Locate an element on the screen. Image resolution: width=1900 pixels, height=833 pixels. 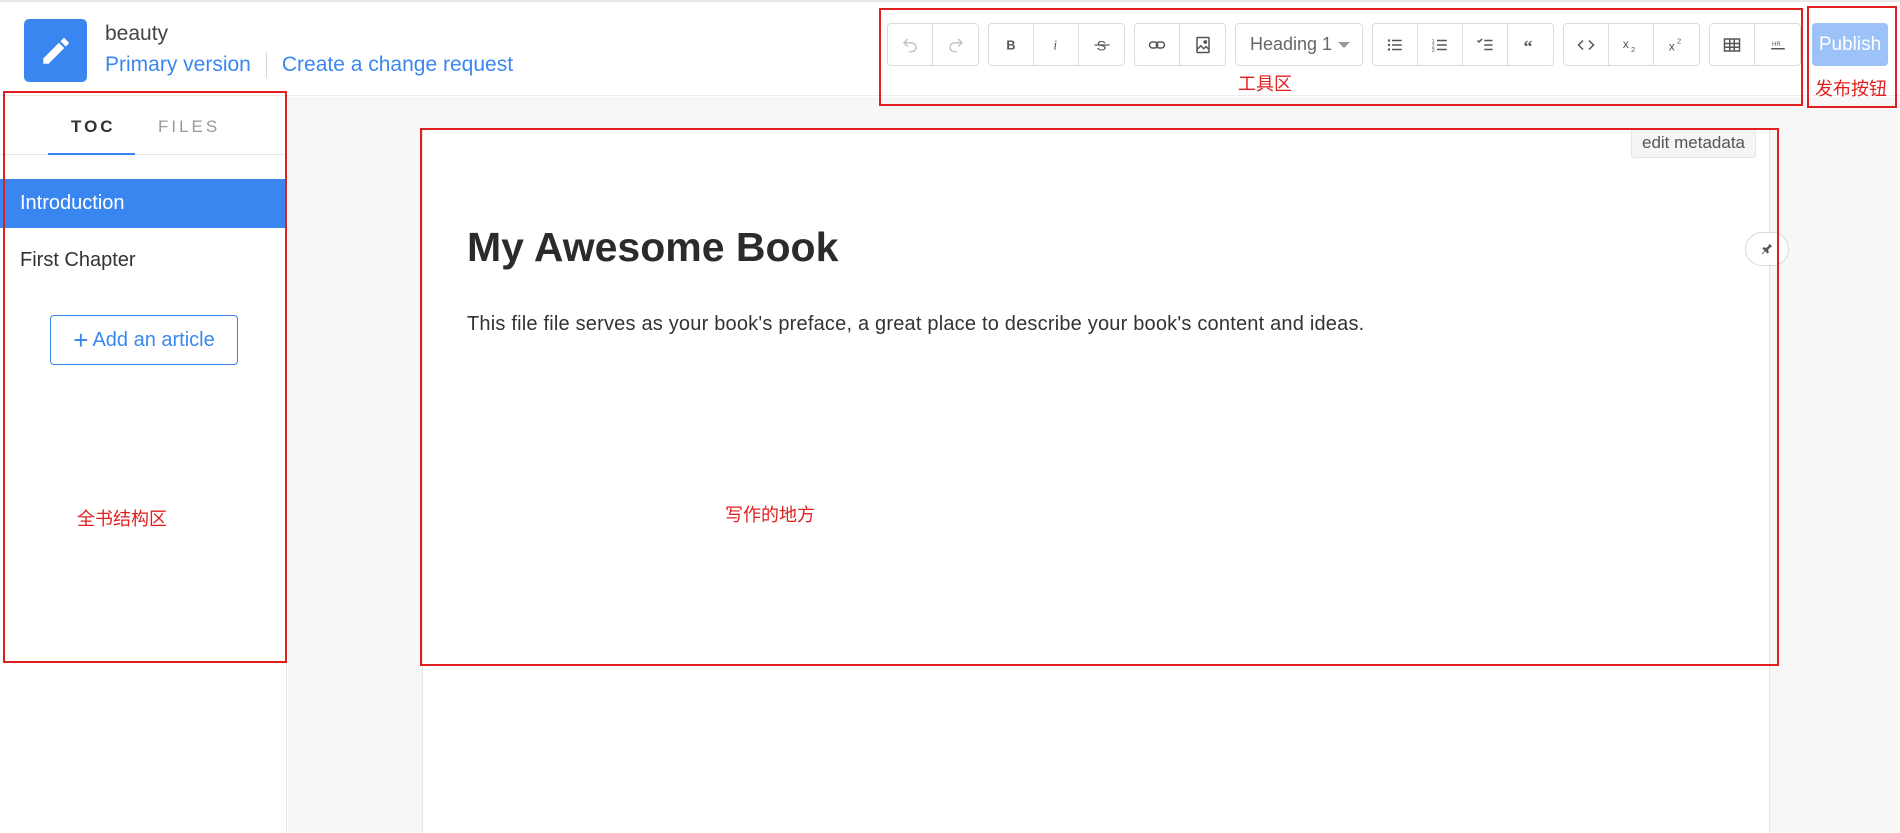
bullet-list-icon is located at coordinates (1395, 44).